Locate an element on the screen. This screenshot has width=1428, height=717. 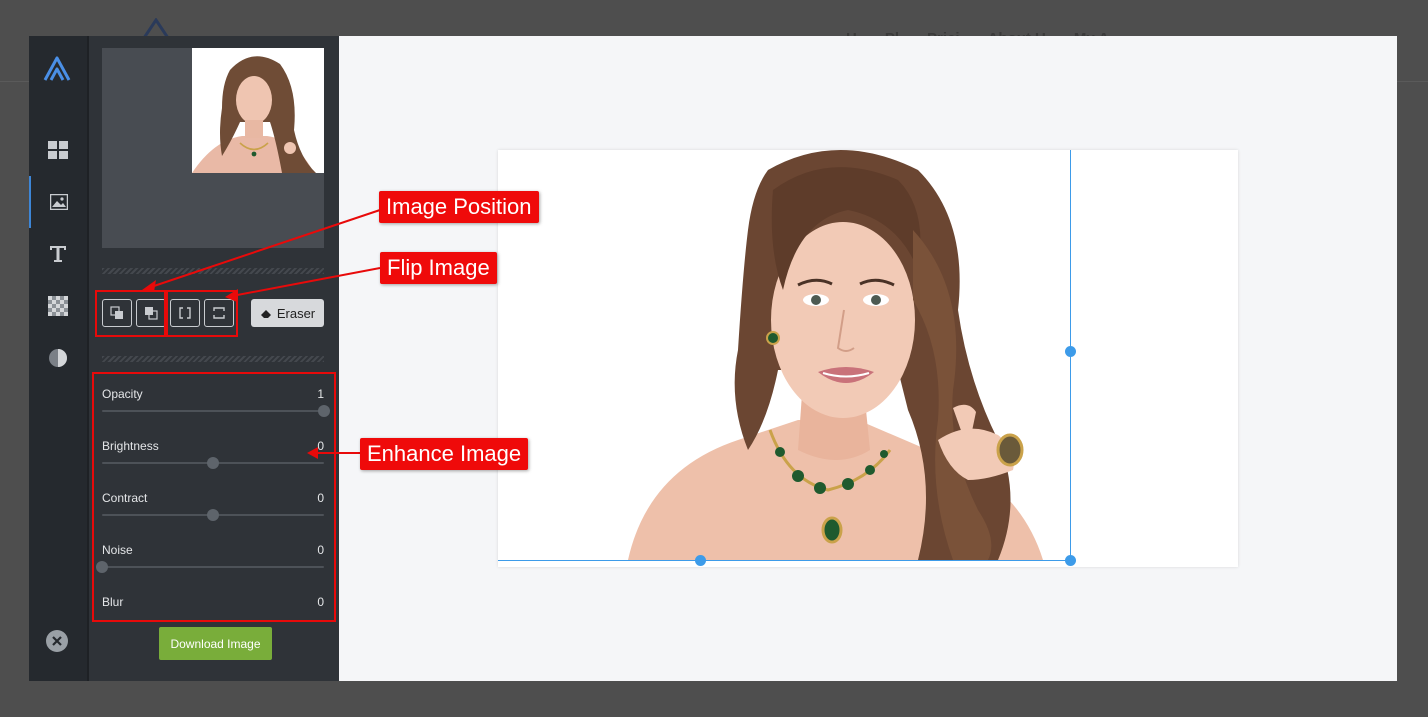
selection-border-bottom is located at coordinates (784, 560).